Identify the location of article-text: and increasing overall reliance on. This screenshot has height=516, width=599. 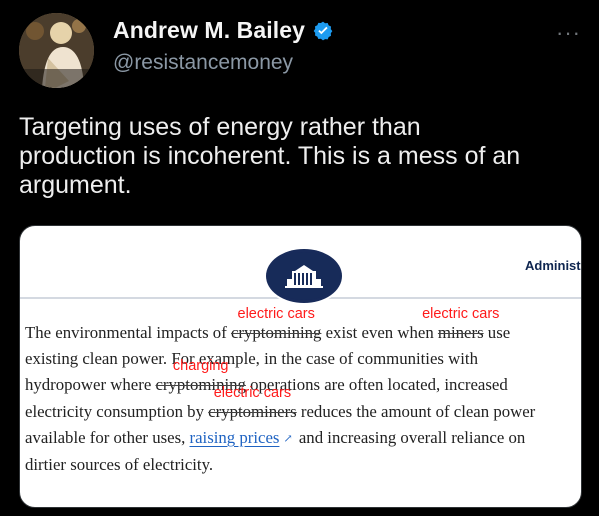
(410, 437).